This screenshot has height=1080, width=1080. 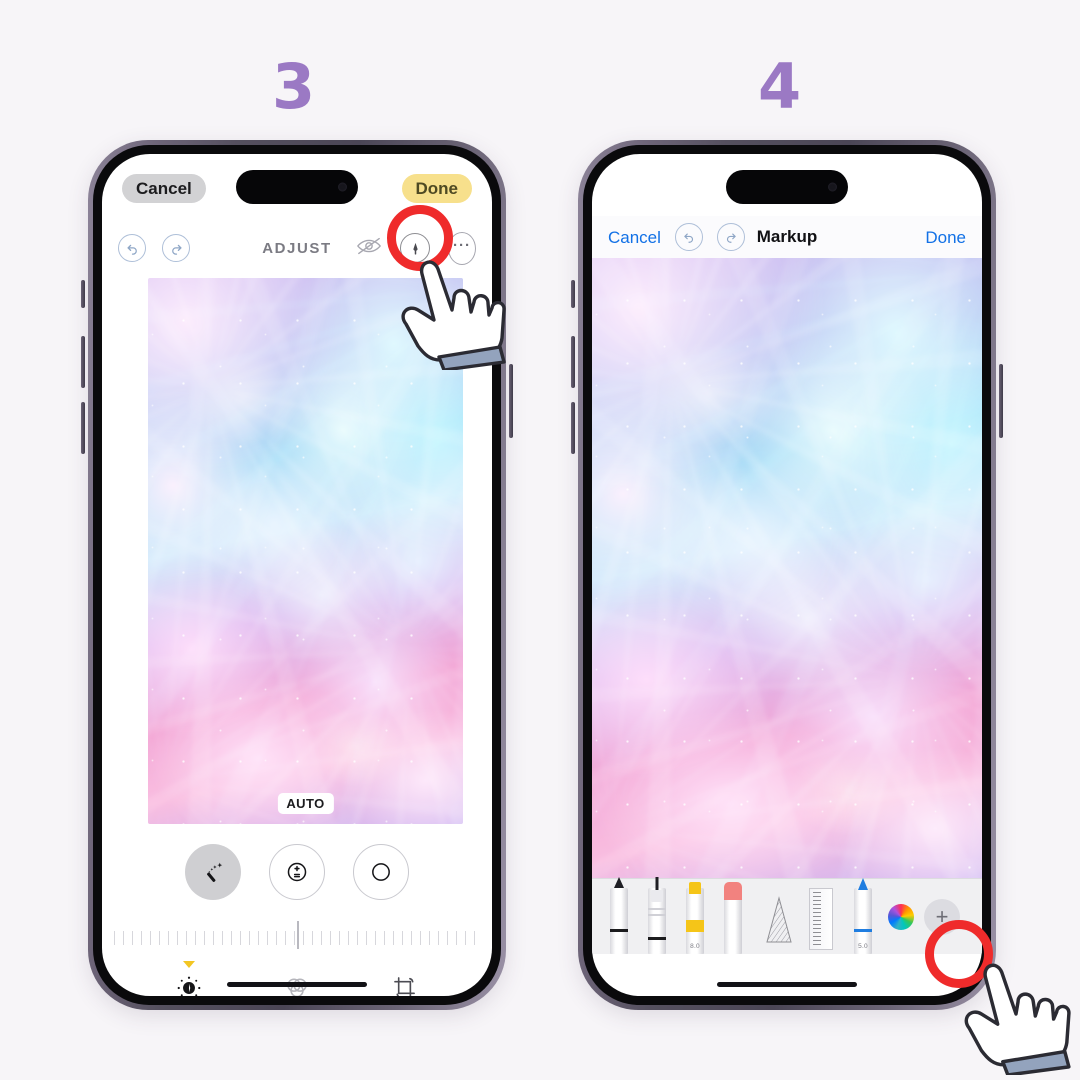 What do you see at coordinates (293, 86) in the screenshot?
I see `step-number-3: 3` at bounding box center [293, 86].